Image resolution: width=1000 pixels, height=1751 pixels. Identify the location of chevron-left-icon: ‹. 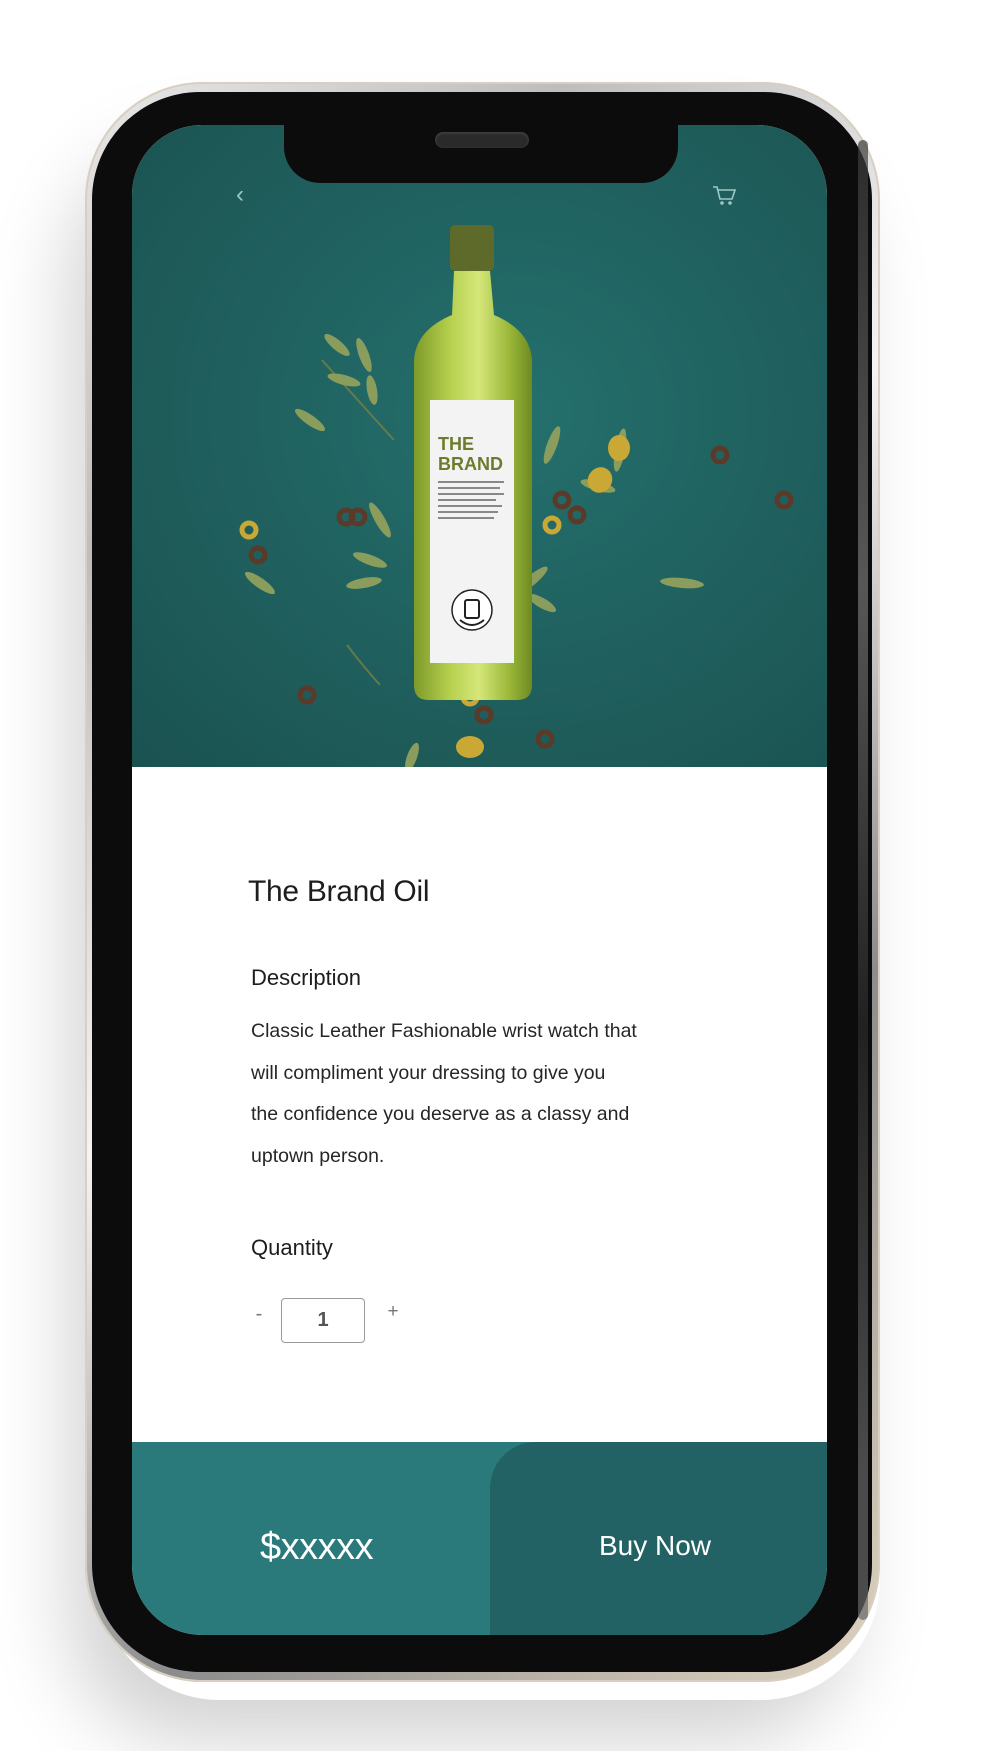
(240, 195).